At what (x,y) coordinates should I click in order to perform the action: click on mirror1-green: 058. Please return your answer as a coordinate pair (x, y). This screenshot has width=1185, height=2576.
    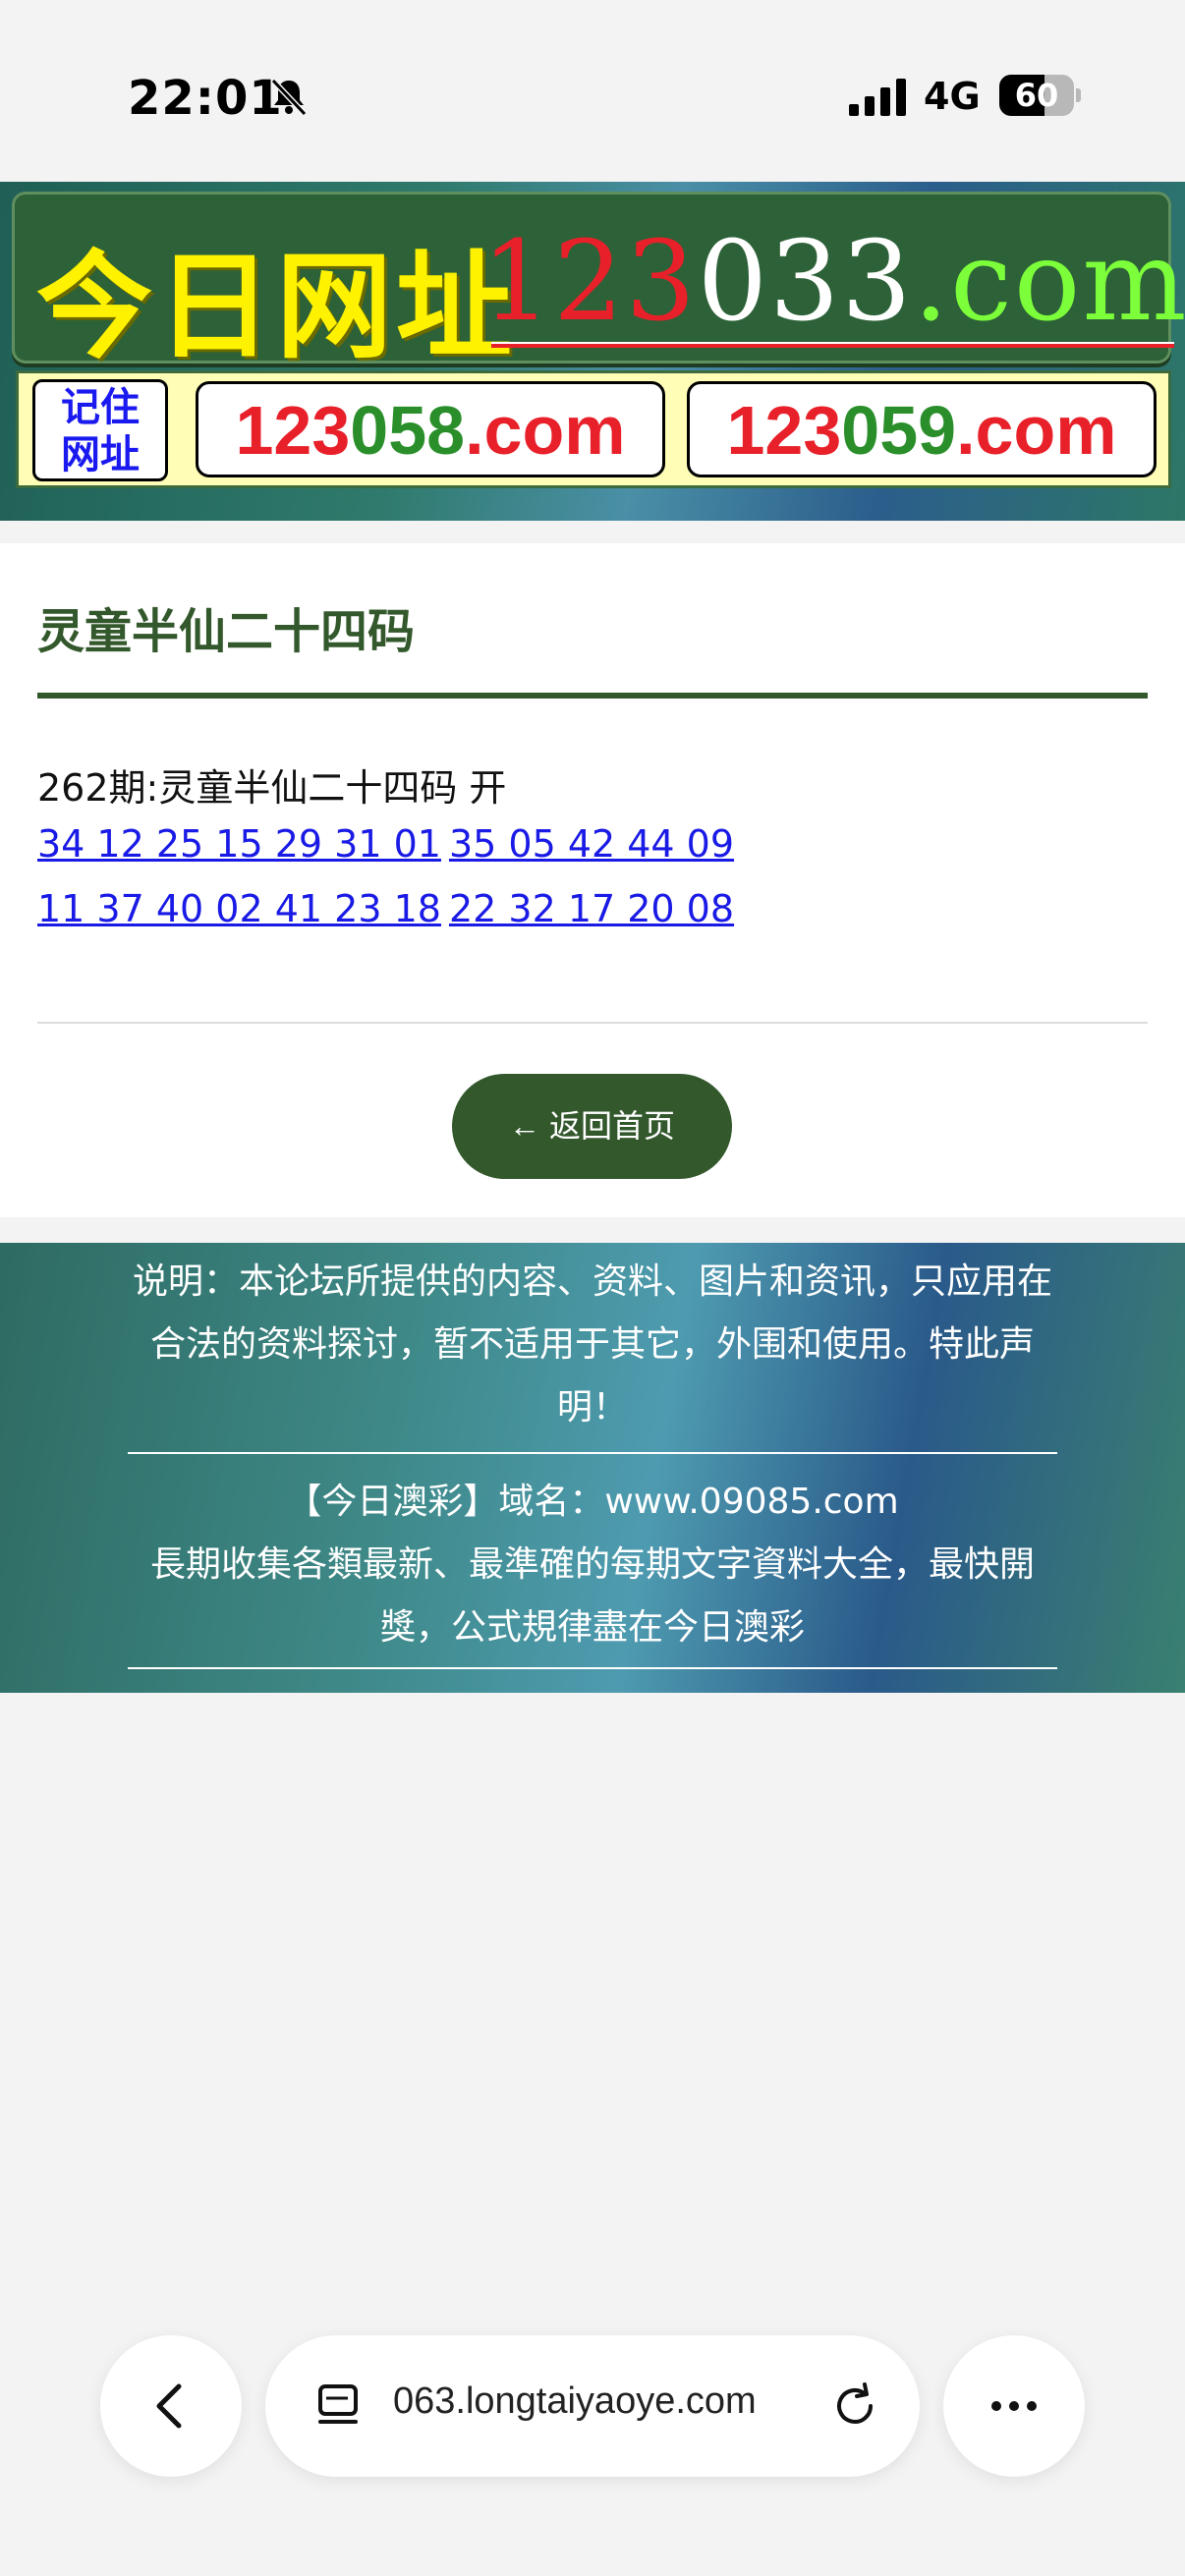
    Looking at the image, I should click on (408, 430).